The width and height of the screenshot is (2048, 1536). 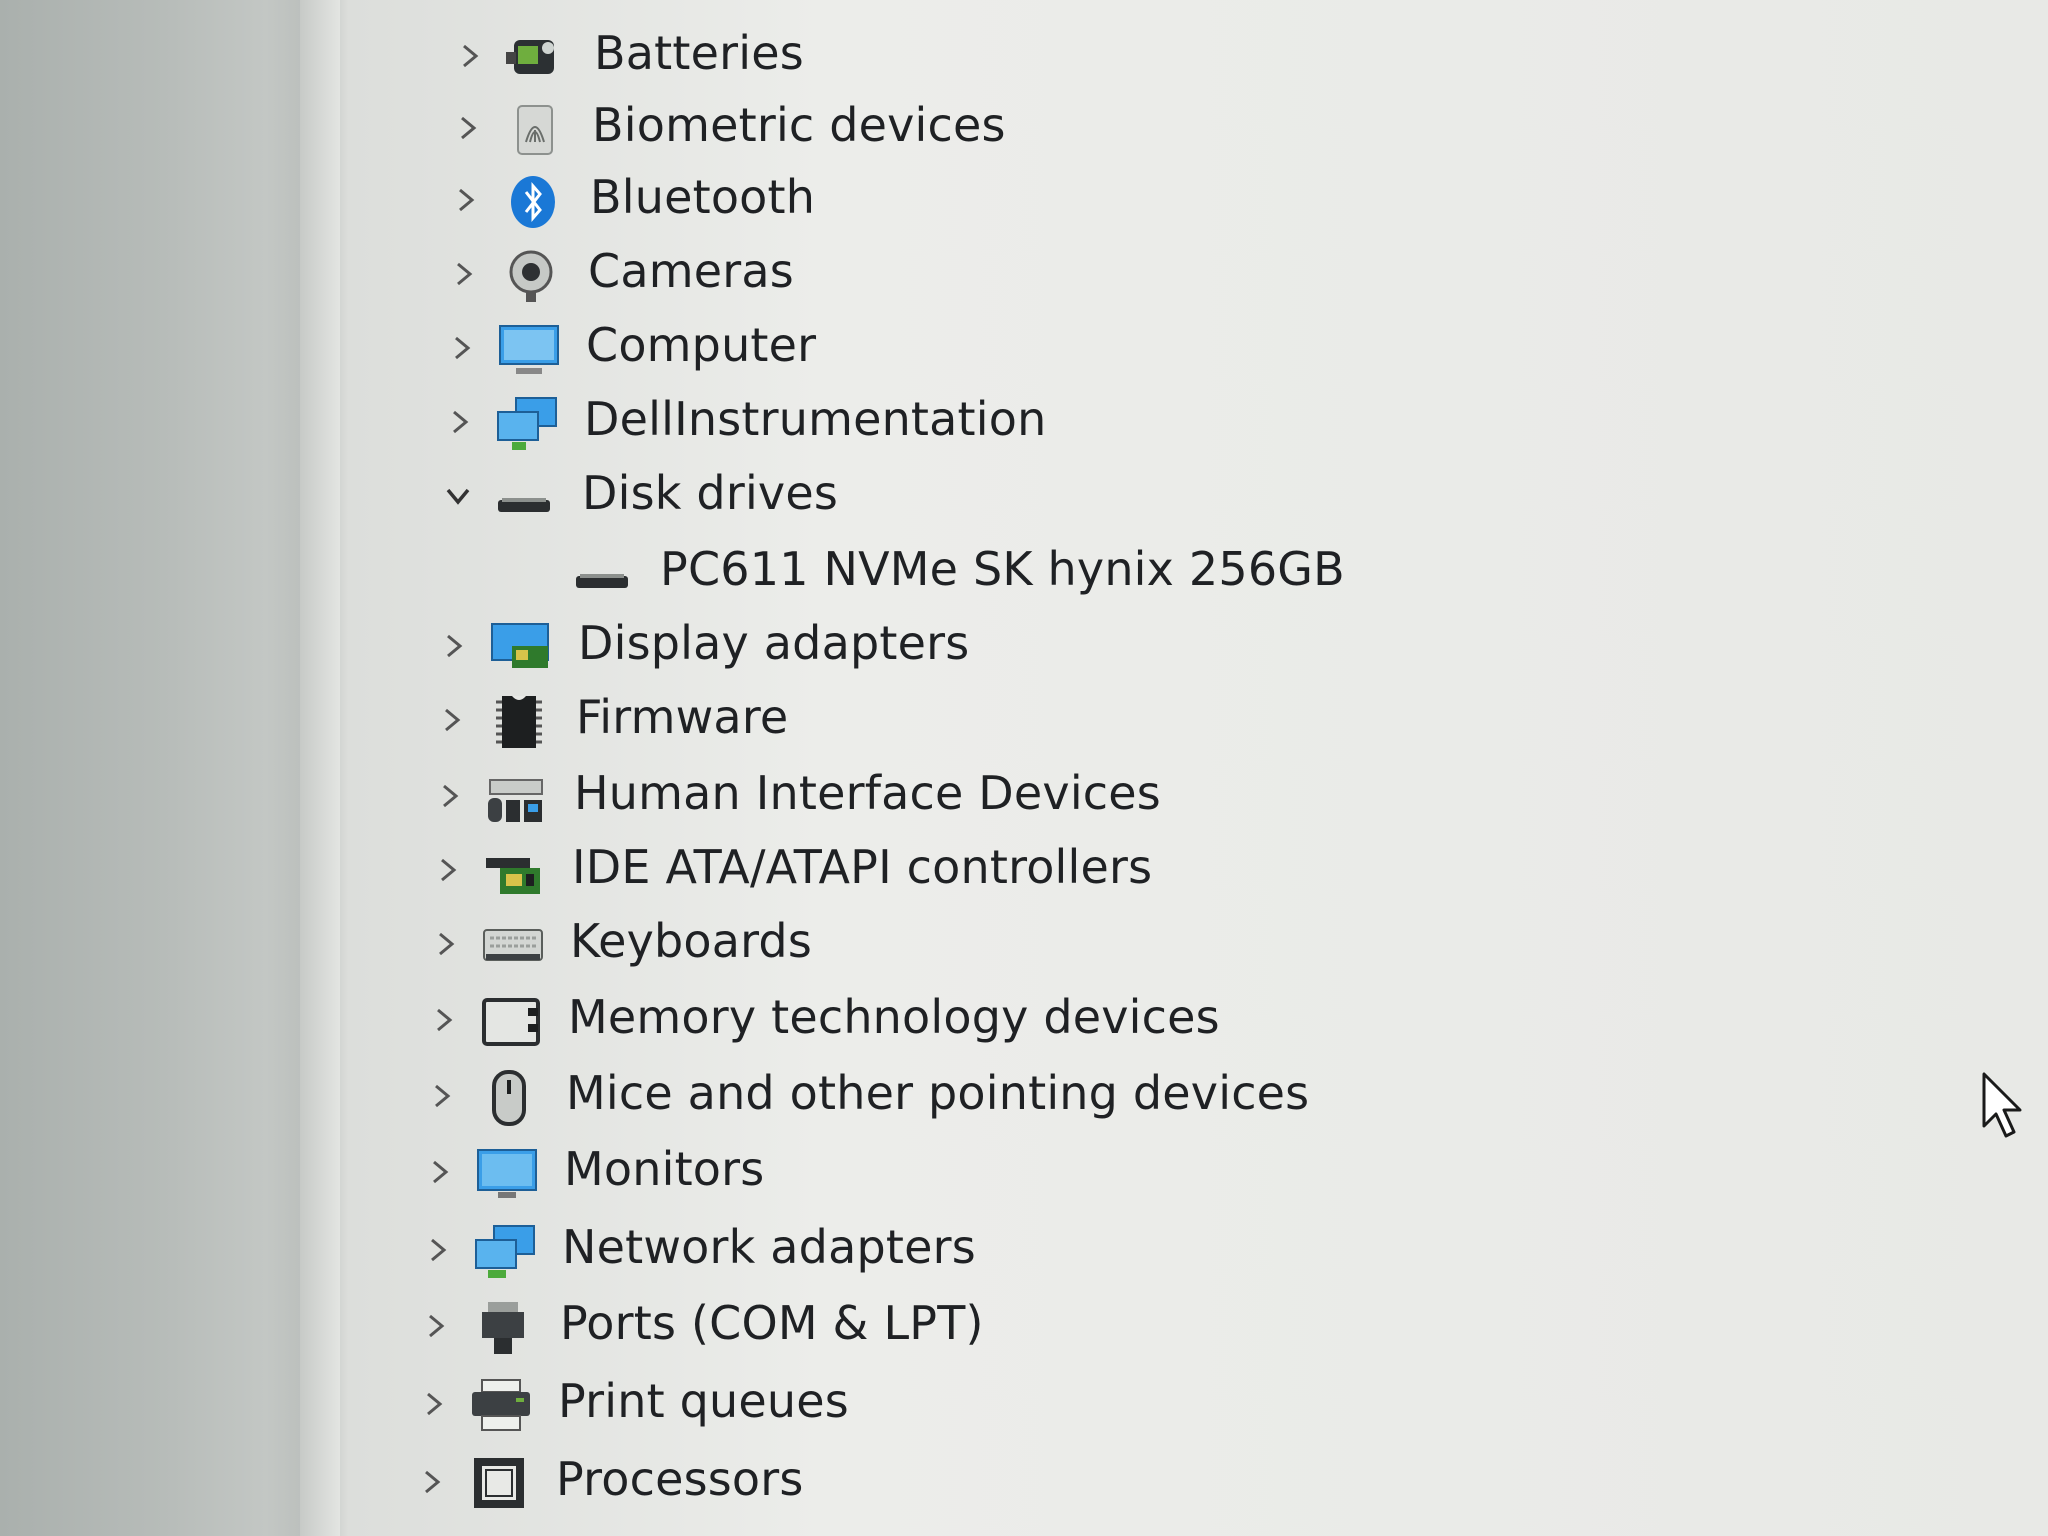 I want to click on tree-item-label: Mice and other pointing devices, so click(x=938, y=1093).